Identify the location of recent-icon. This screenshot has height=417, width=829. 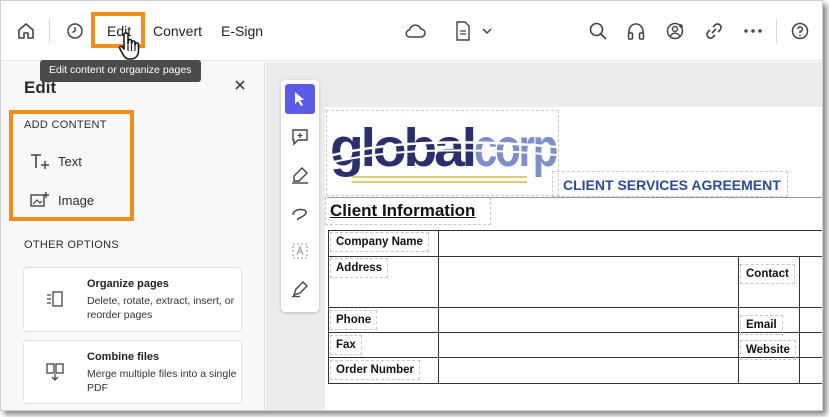
(75, 31).